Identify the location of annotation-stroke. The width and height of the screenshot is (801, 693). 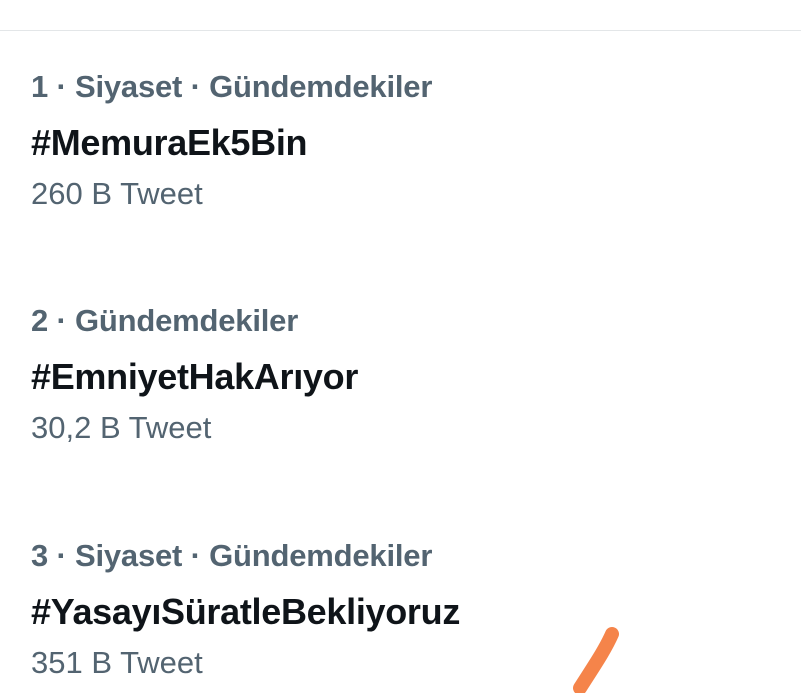
(596, 660).